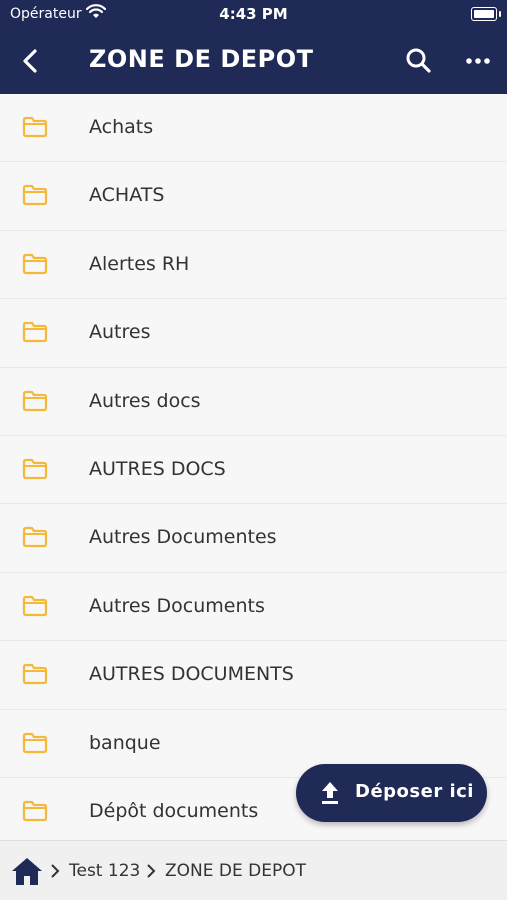 The width and height of the screenshot is (507, 900). Describe the element at coordinates (253, 265) in the screenshot. I see `folder-row: Alertes RH` at that location.